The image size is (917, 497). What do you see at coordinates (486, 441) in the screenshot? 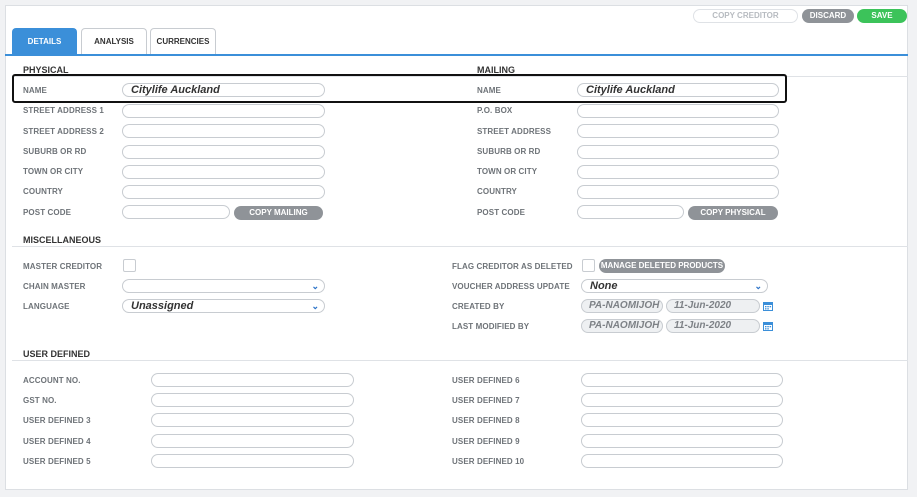
I see `user-defined-9-label: USER DEFINED 9` at bounding box center [486, 441].